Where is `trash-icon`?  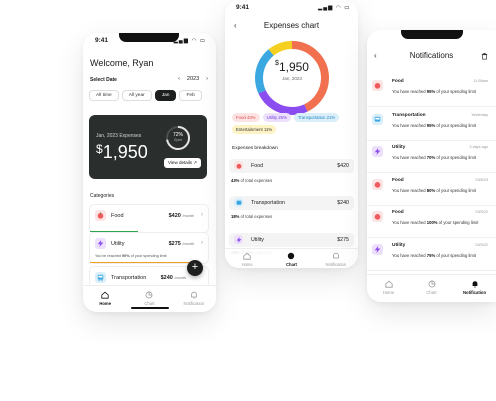 trash-icon is located at coordinates (484, 56).